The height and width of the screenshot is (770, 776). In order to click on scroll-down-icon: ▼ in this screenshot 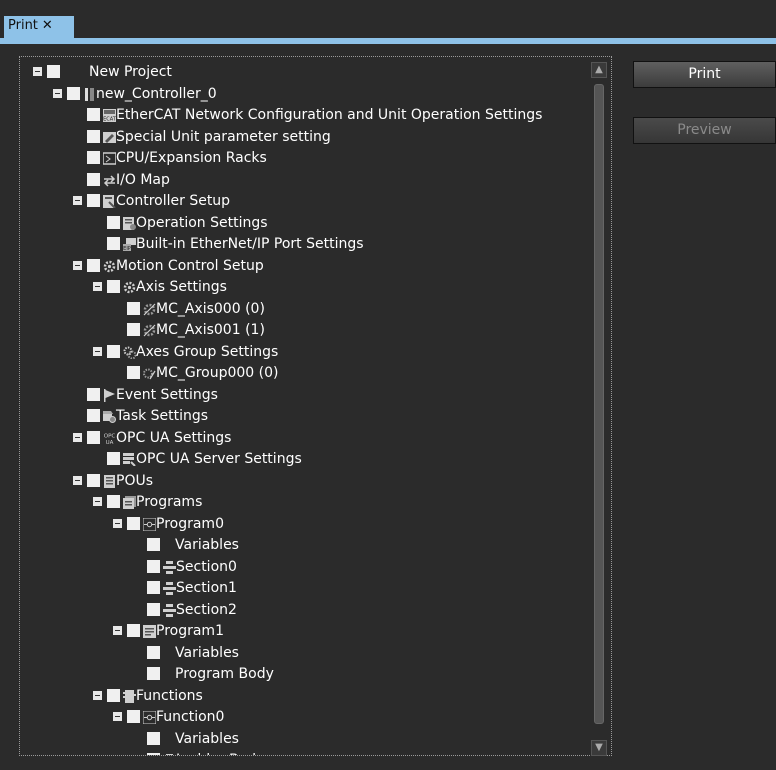, I will do `click(599, 748)`.